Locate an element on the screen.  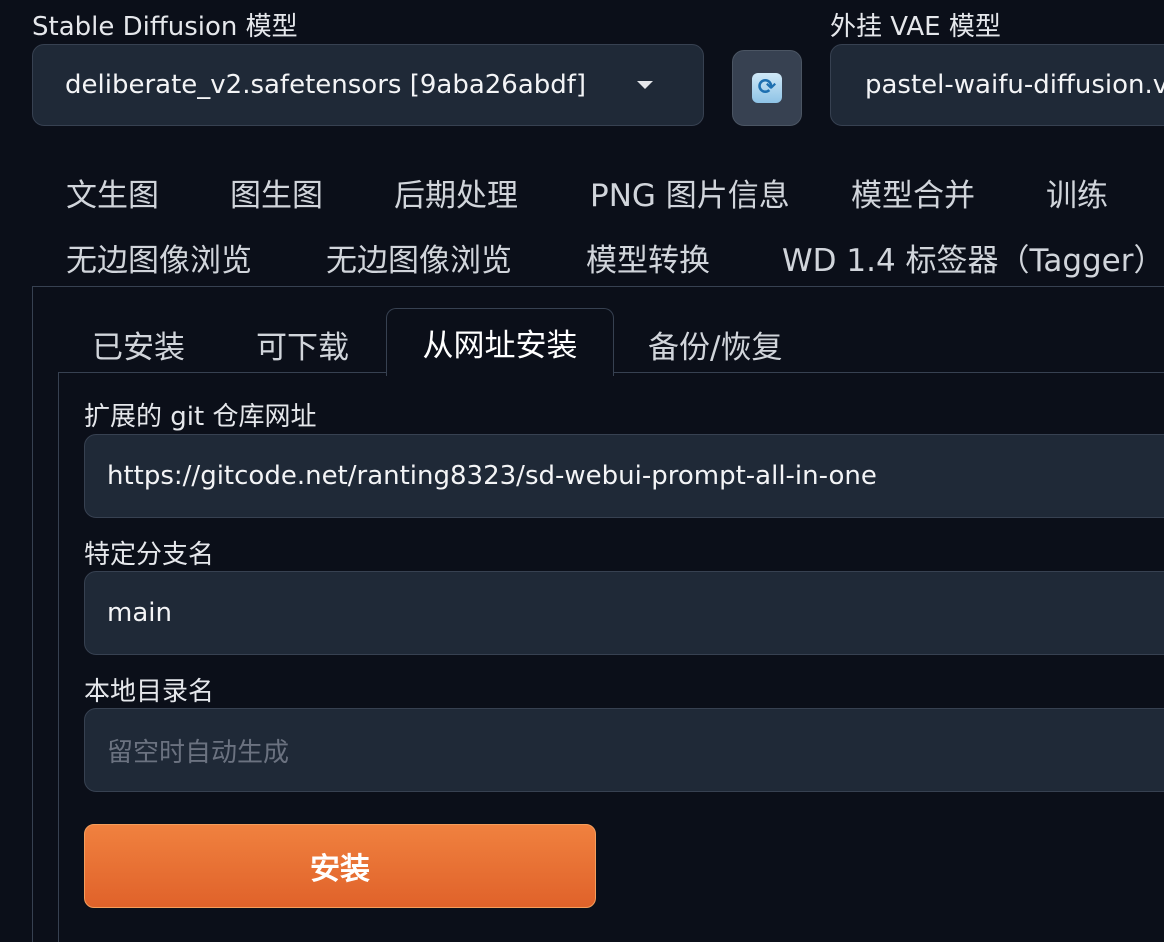
chevron-down-icon is located at coordinates (645, 85).